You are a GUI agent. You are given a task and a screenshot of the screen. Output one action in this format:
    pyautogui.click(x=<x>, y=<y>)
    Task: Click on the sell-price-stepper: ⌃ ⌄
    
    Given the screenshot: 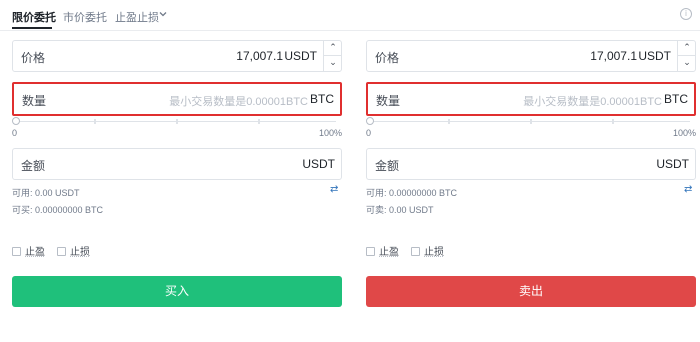 What is the action you would take?
    pyautogui.click(x=686, y=56)
    